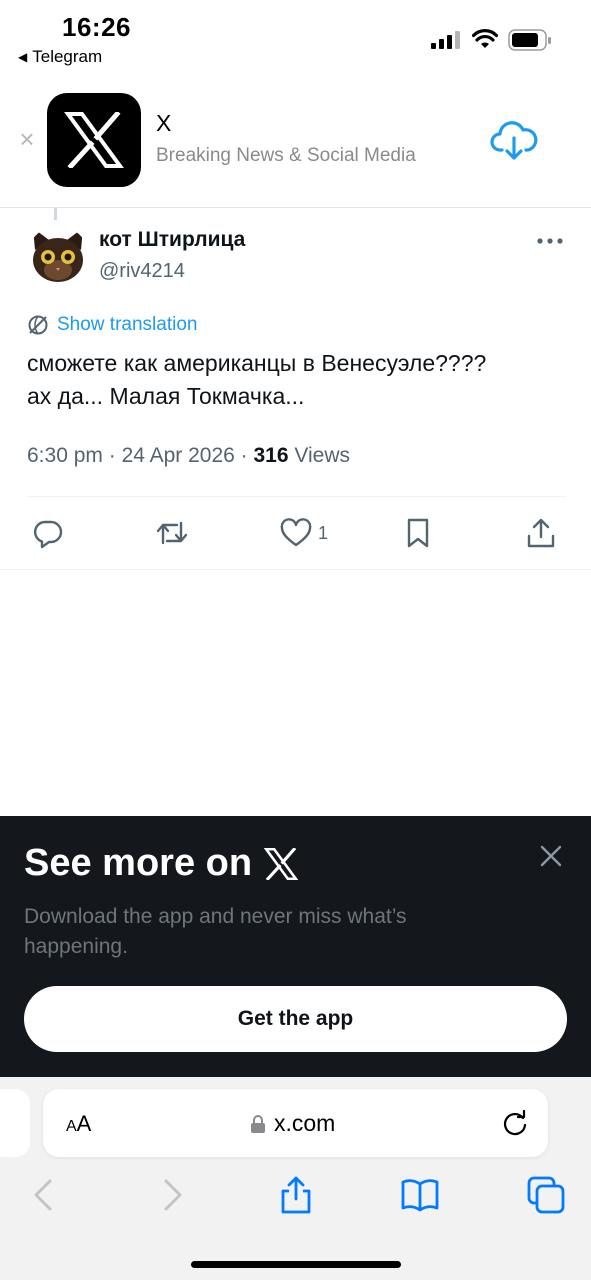  I want to click on browser-share-icon, so click(296, 1195).